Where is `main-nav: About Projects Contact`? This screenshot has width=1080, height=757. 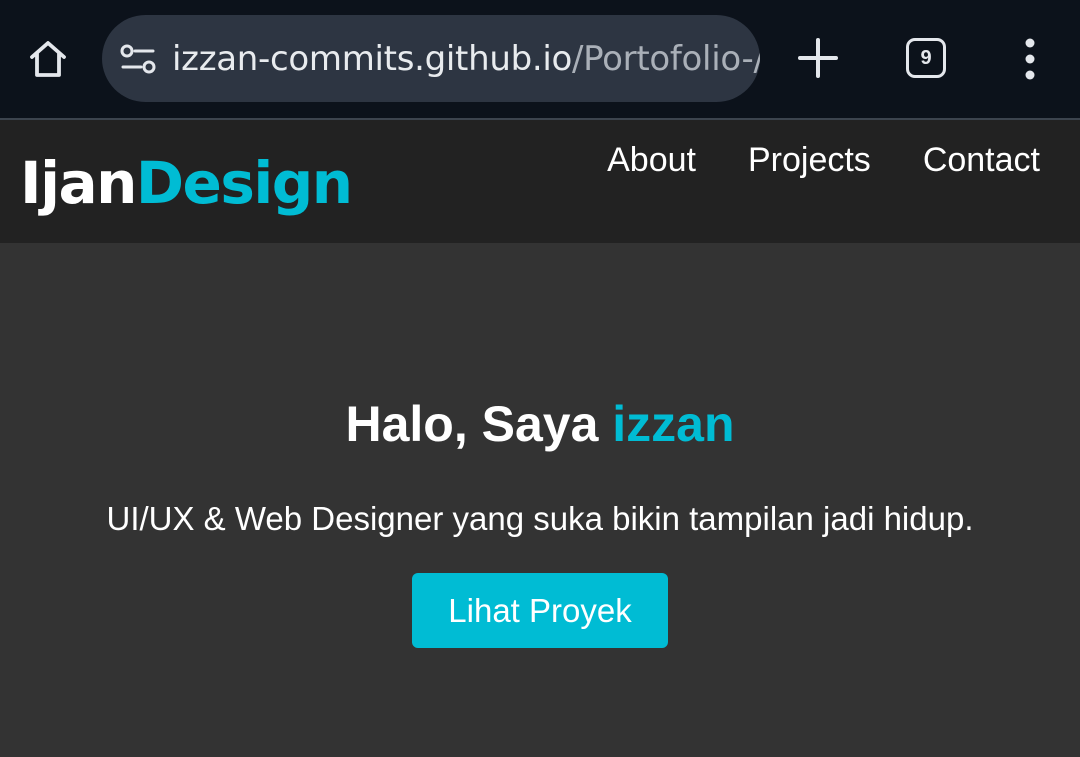
main-nav: About Projects Contact is located at coordinates (823, 160).